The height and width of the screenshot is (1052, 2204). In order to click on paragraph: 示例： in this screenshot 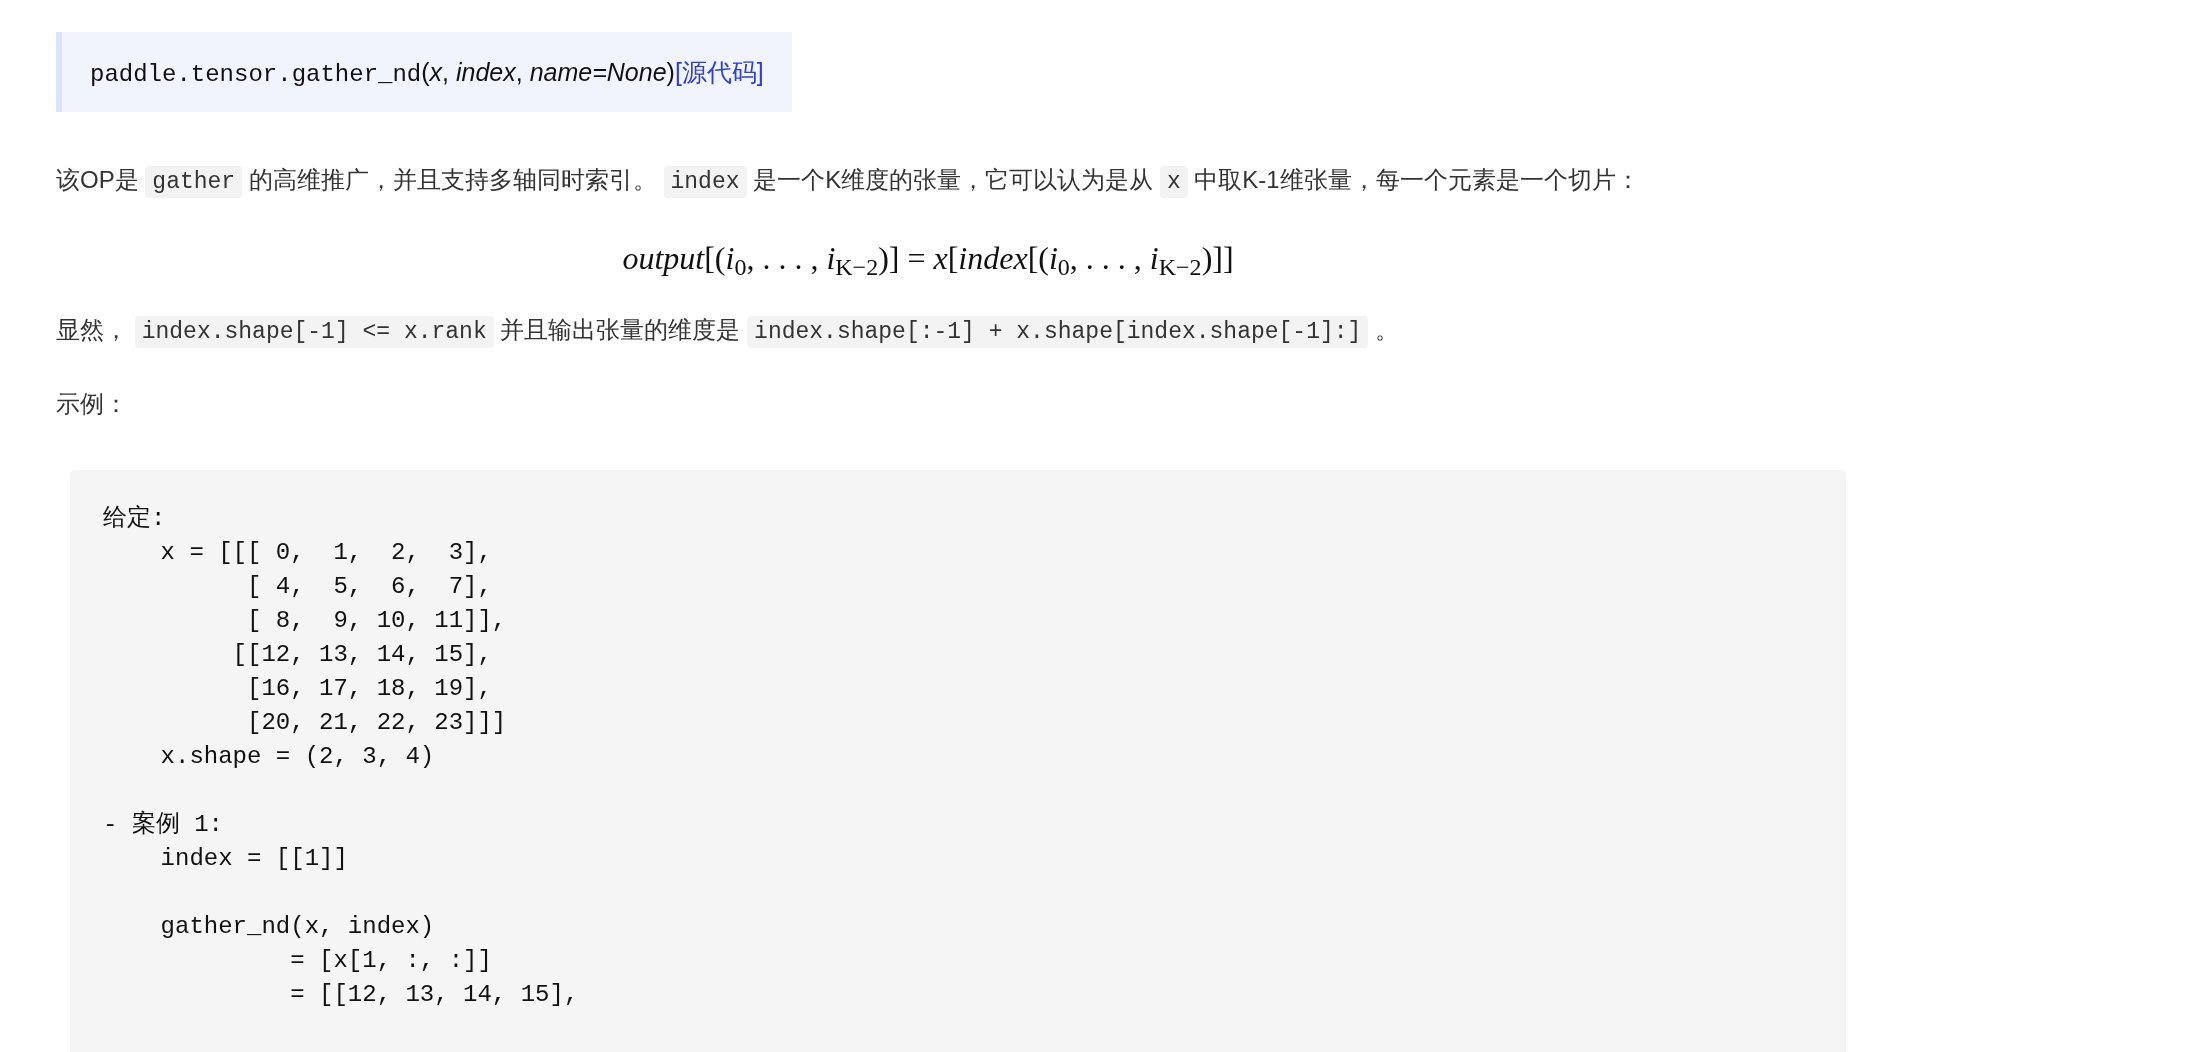, I will do `click(92, 404)`.